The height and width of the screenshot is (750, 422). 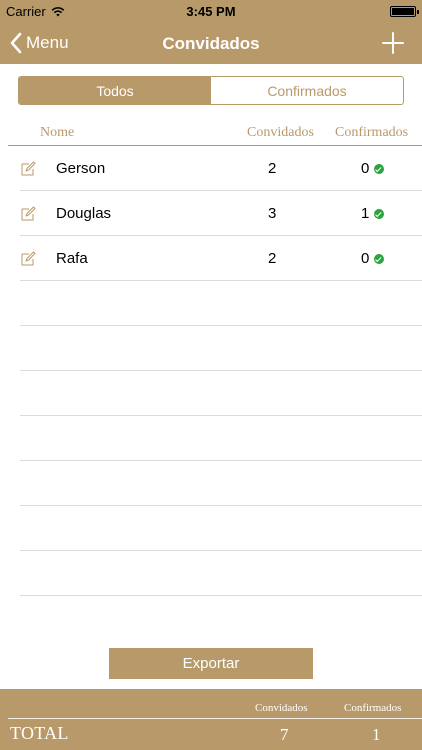 I want to click on table-row: Douglas 3 1, so click(x=221, y=213).